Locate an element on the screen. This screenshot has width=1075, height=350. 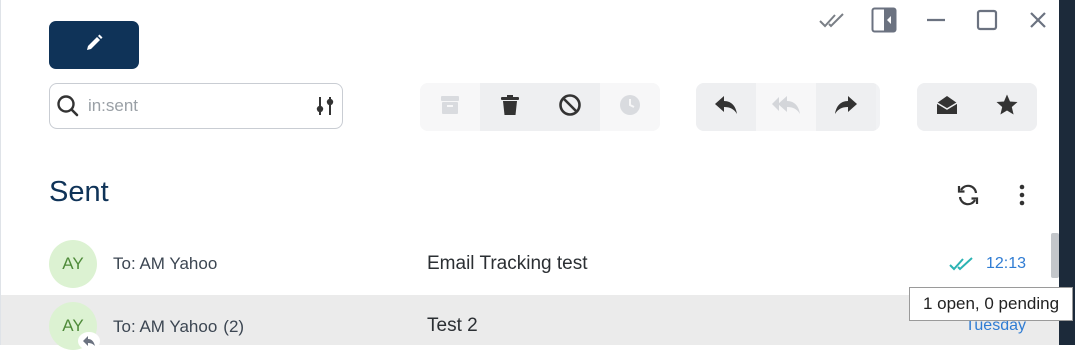
reply-button is located at coordinates (726, 107).